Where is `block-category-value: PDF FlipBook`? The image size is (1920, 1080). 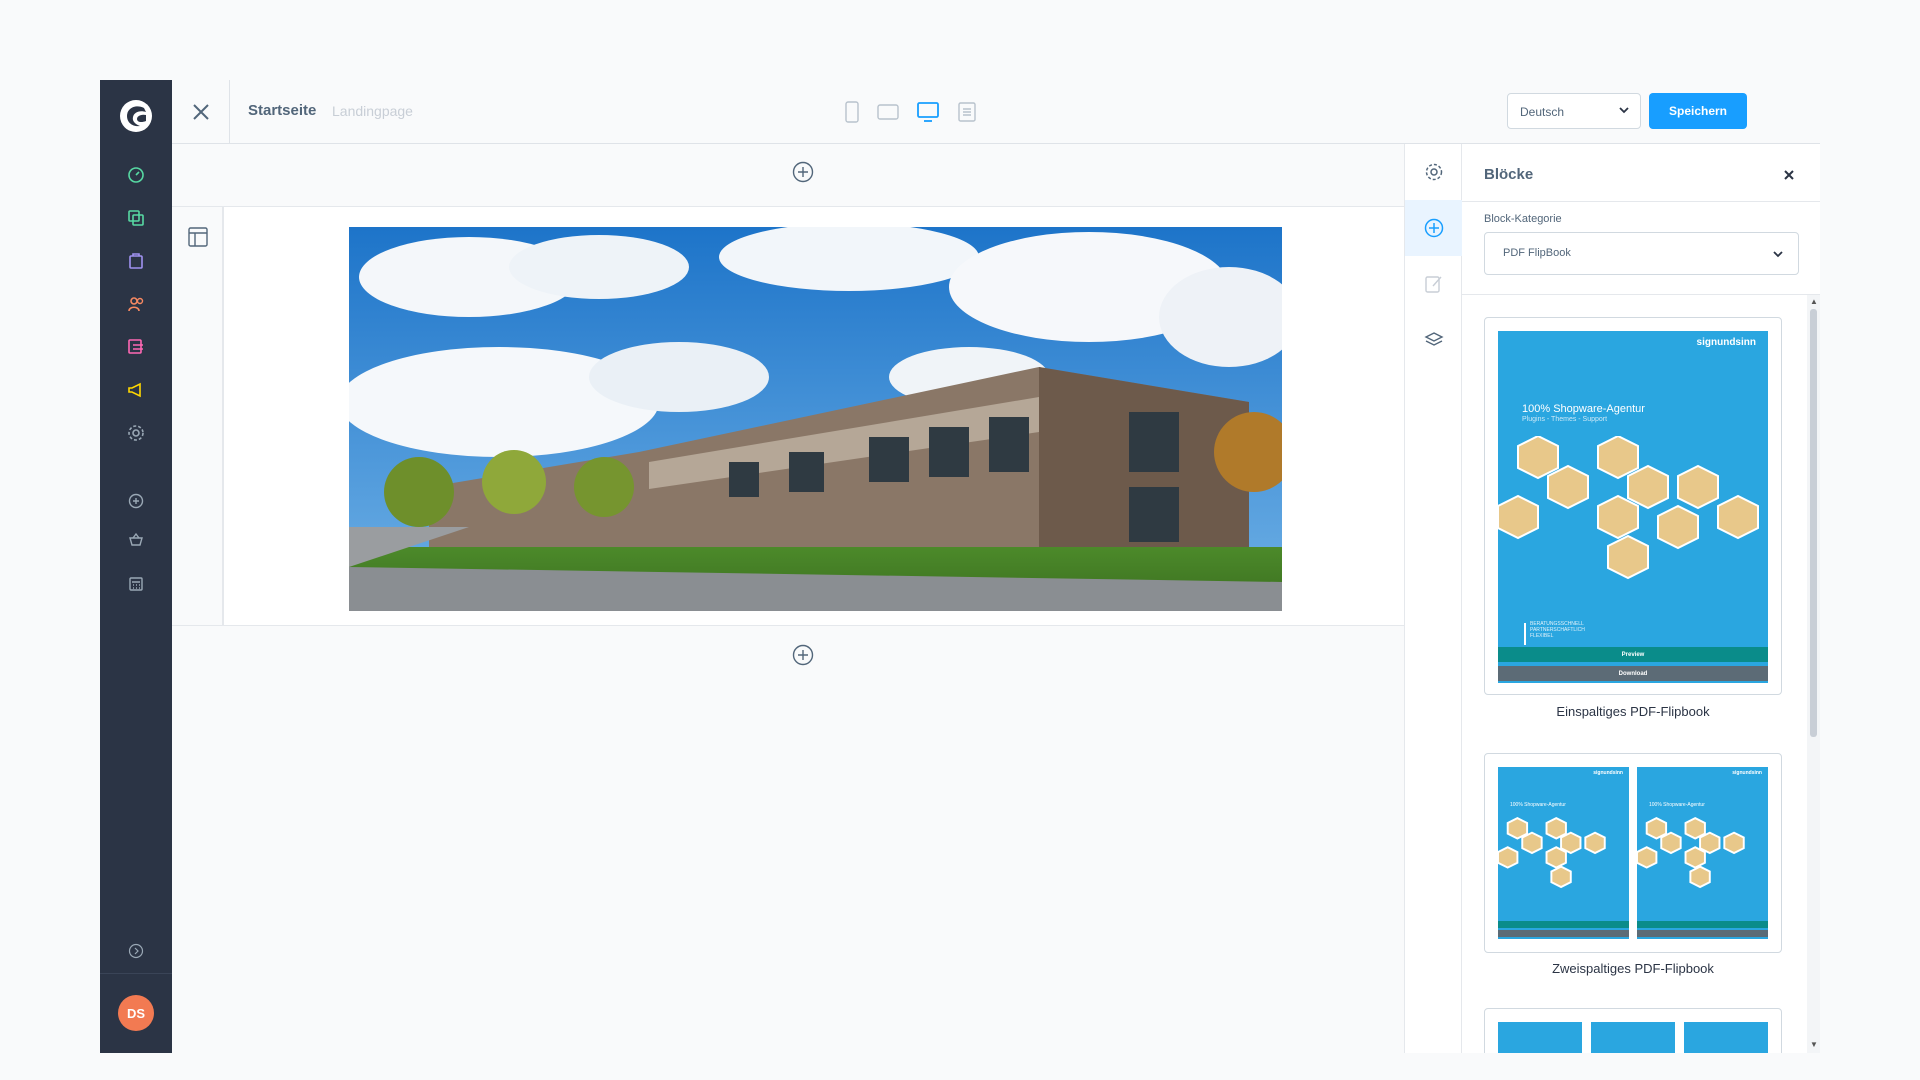
block-category-value: PDF FlipBook is located at coordinates (1537, 253).